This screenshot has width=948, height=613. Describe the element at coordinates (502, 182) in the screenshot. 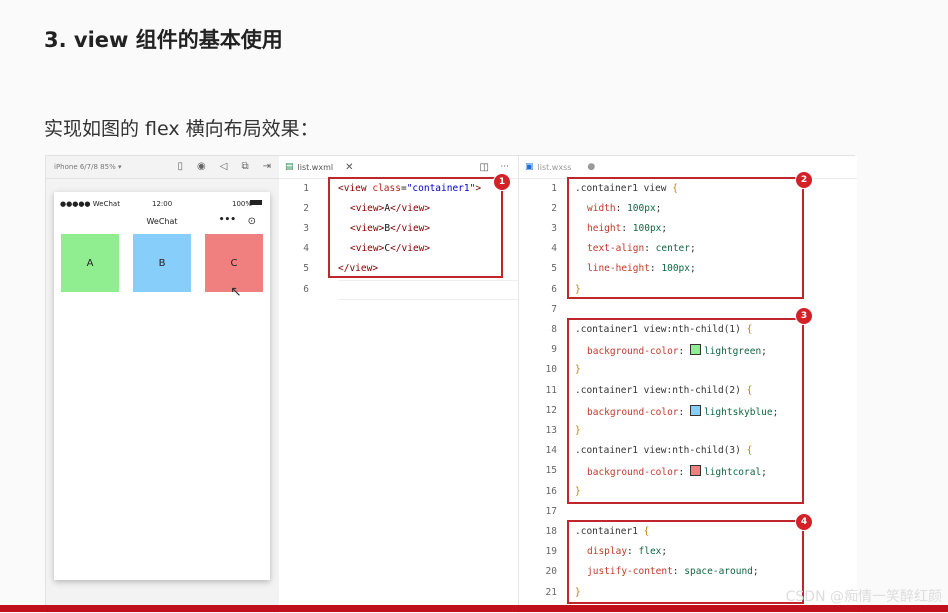

I see `badge-1: 1` at that location.